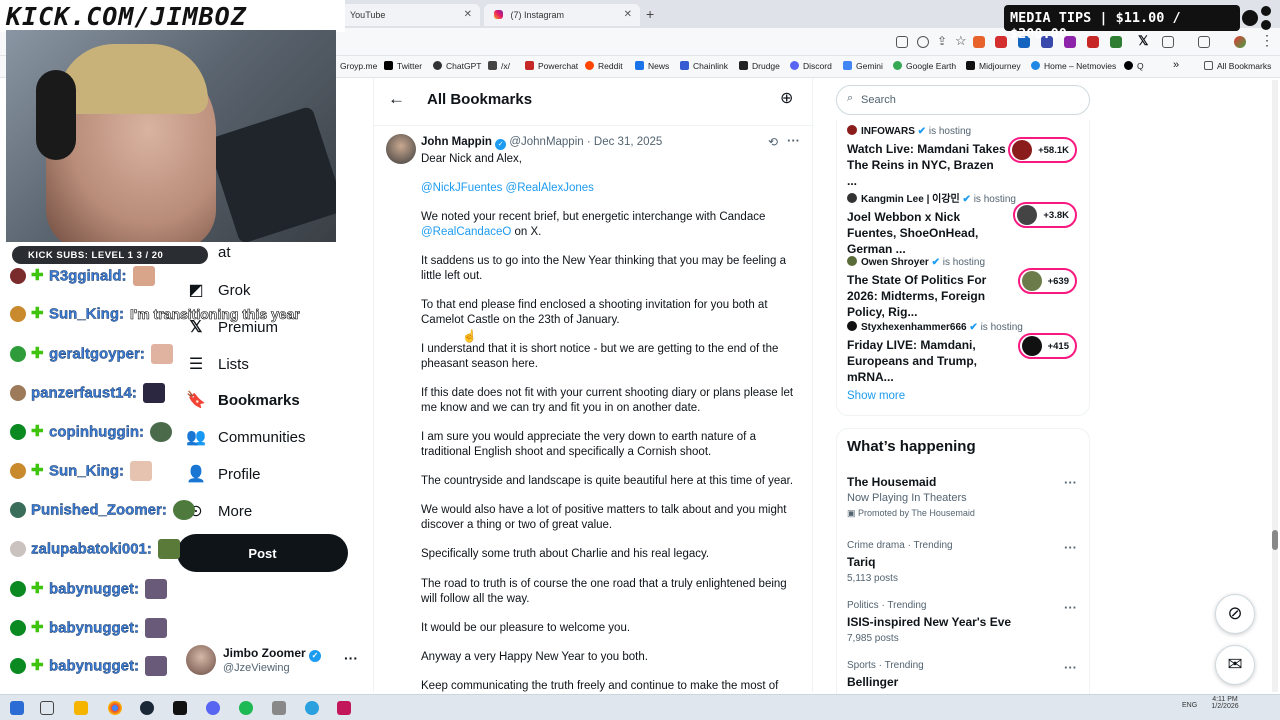  I want to click on back-arrow-icon: ←, so click(396, 99).